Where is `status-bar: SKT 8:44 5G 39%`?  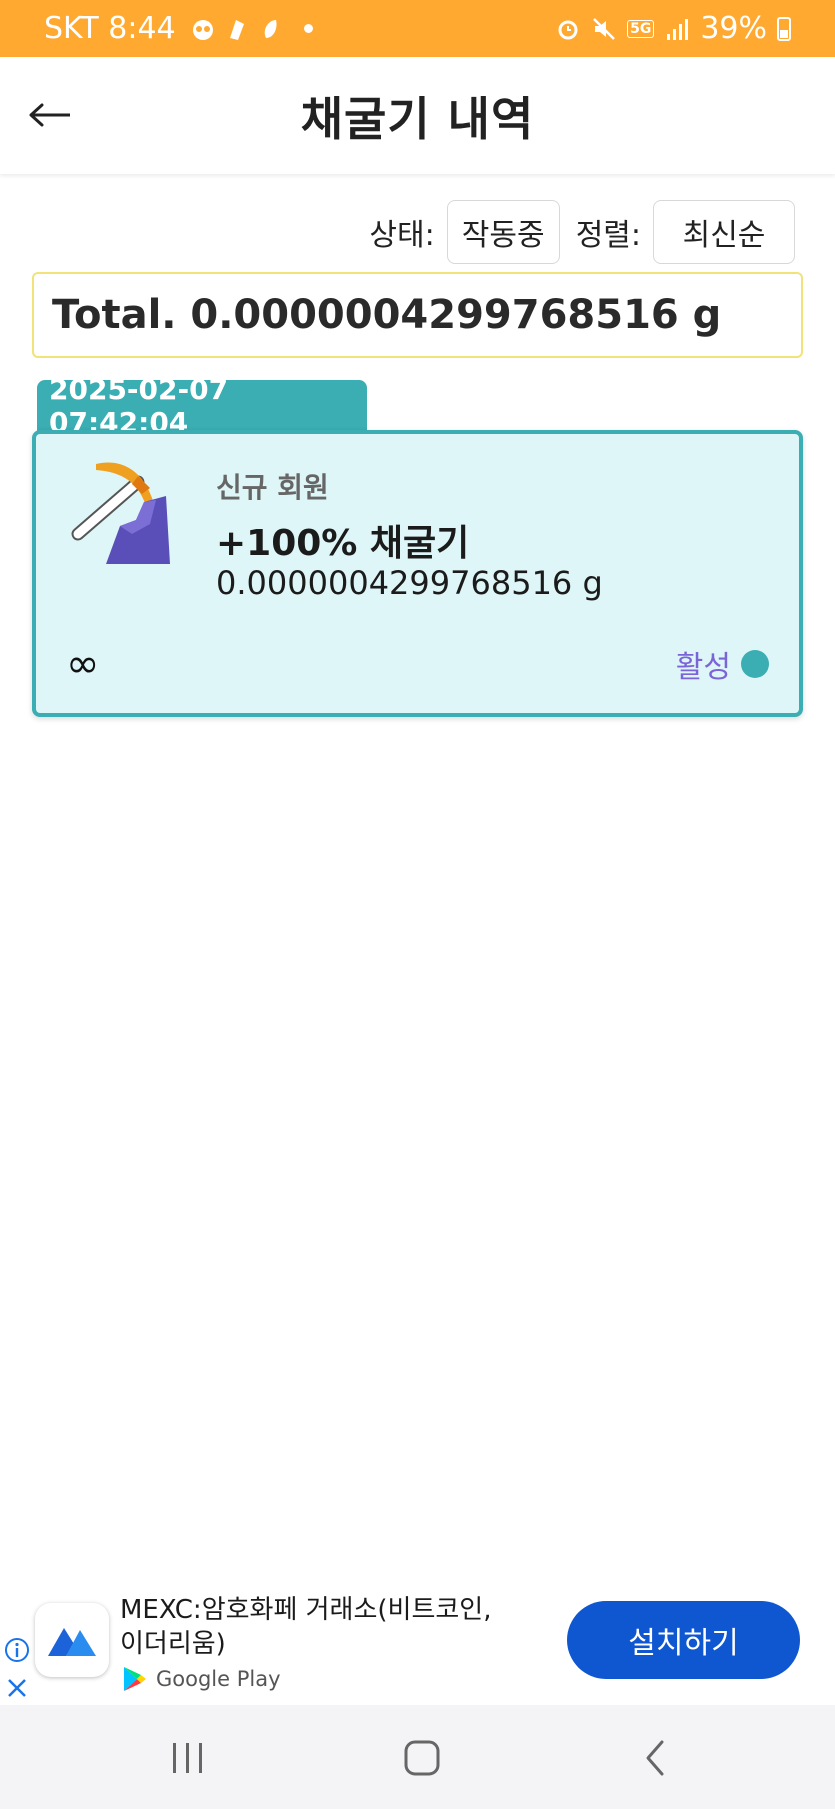
status-bar: SKT 8:44 5G 39% is located at coordinates (417, 28).